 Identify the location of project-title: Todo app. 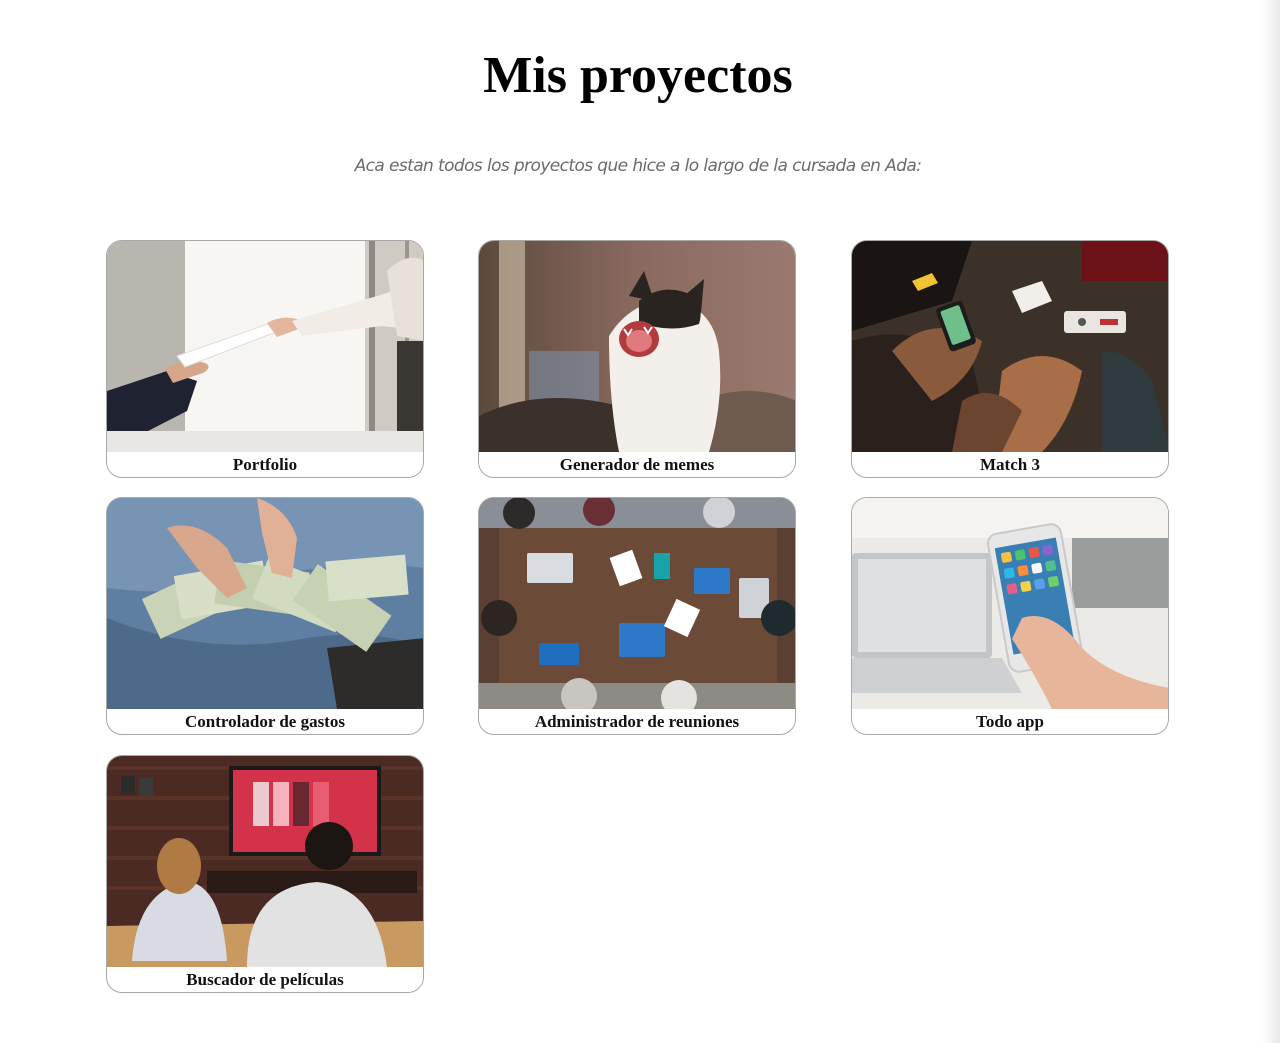
(1010, 721).